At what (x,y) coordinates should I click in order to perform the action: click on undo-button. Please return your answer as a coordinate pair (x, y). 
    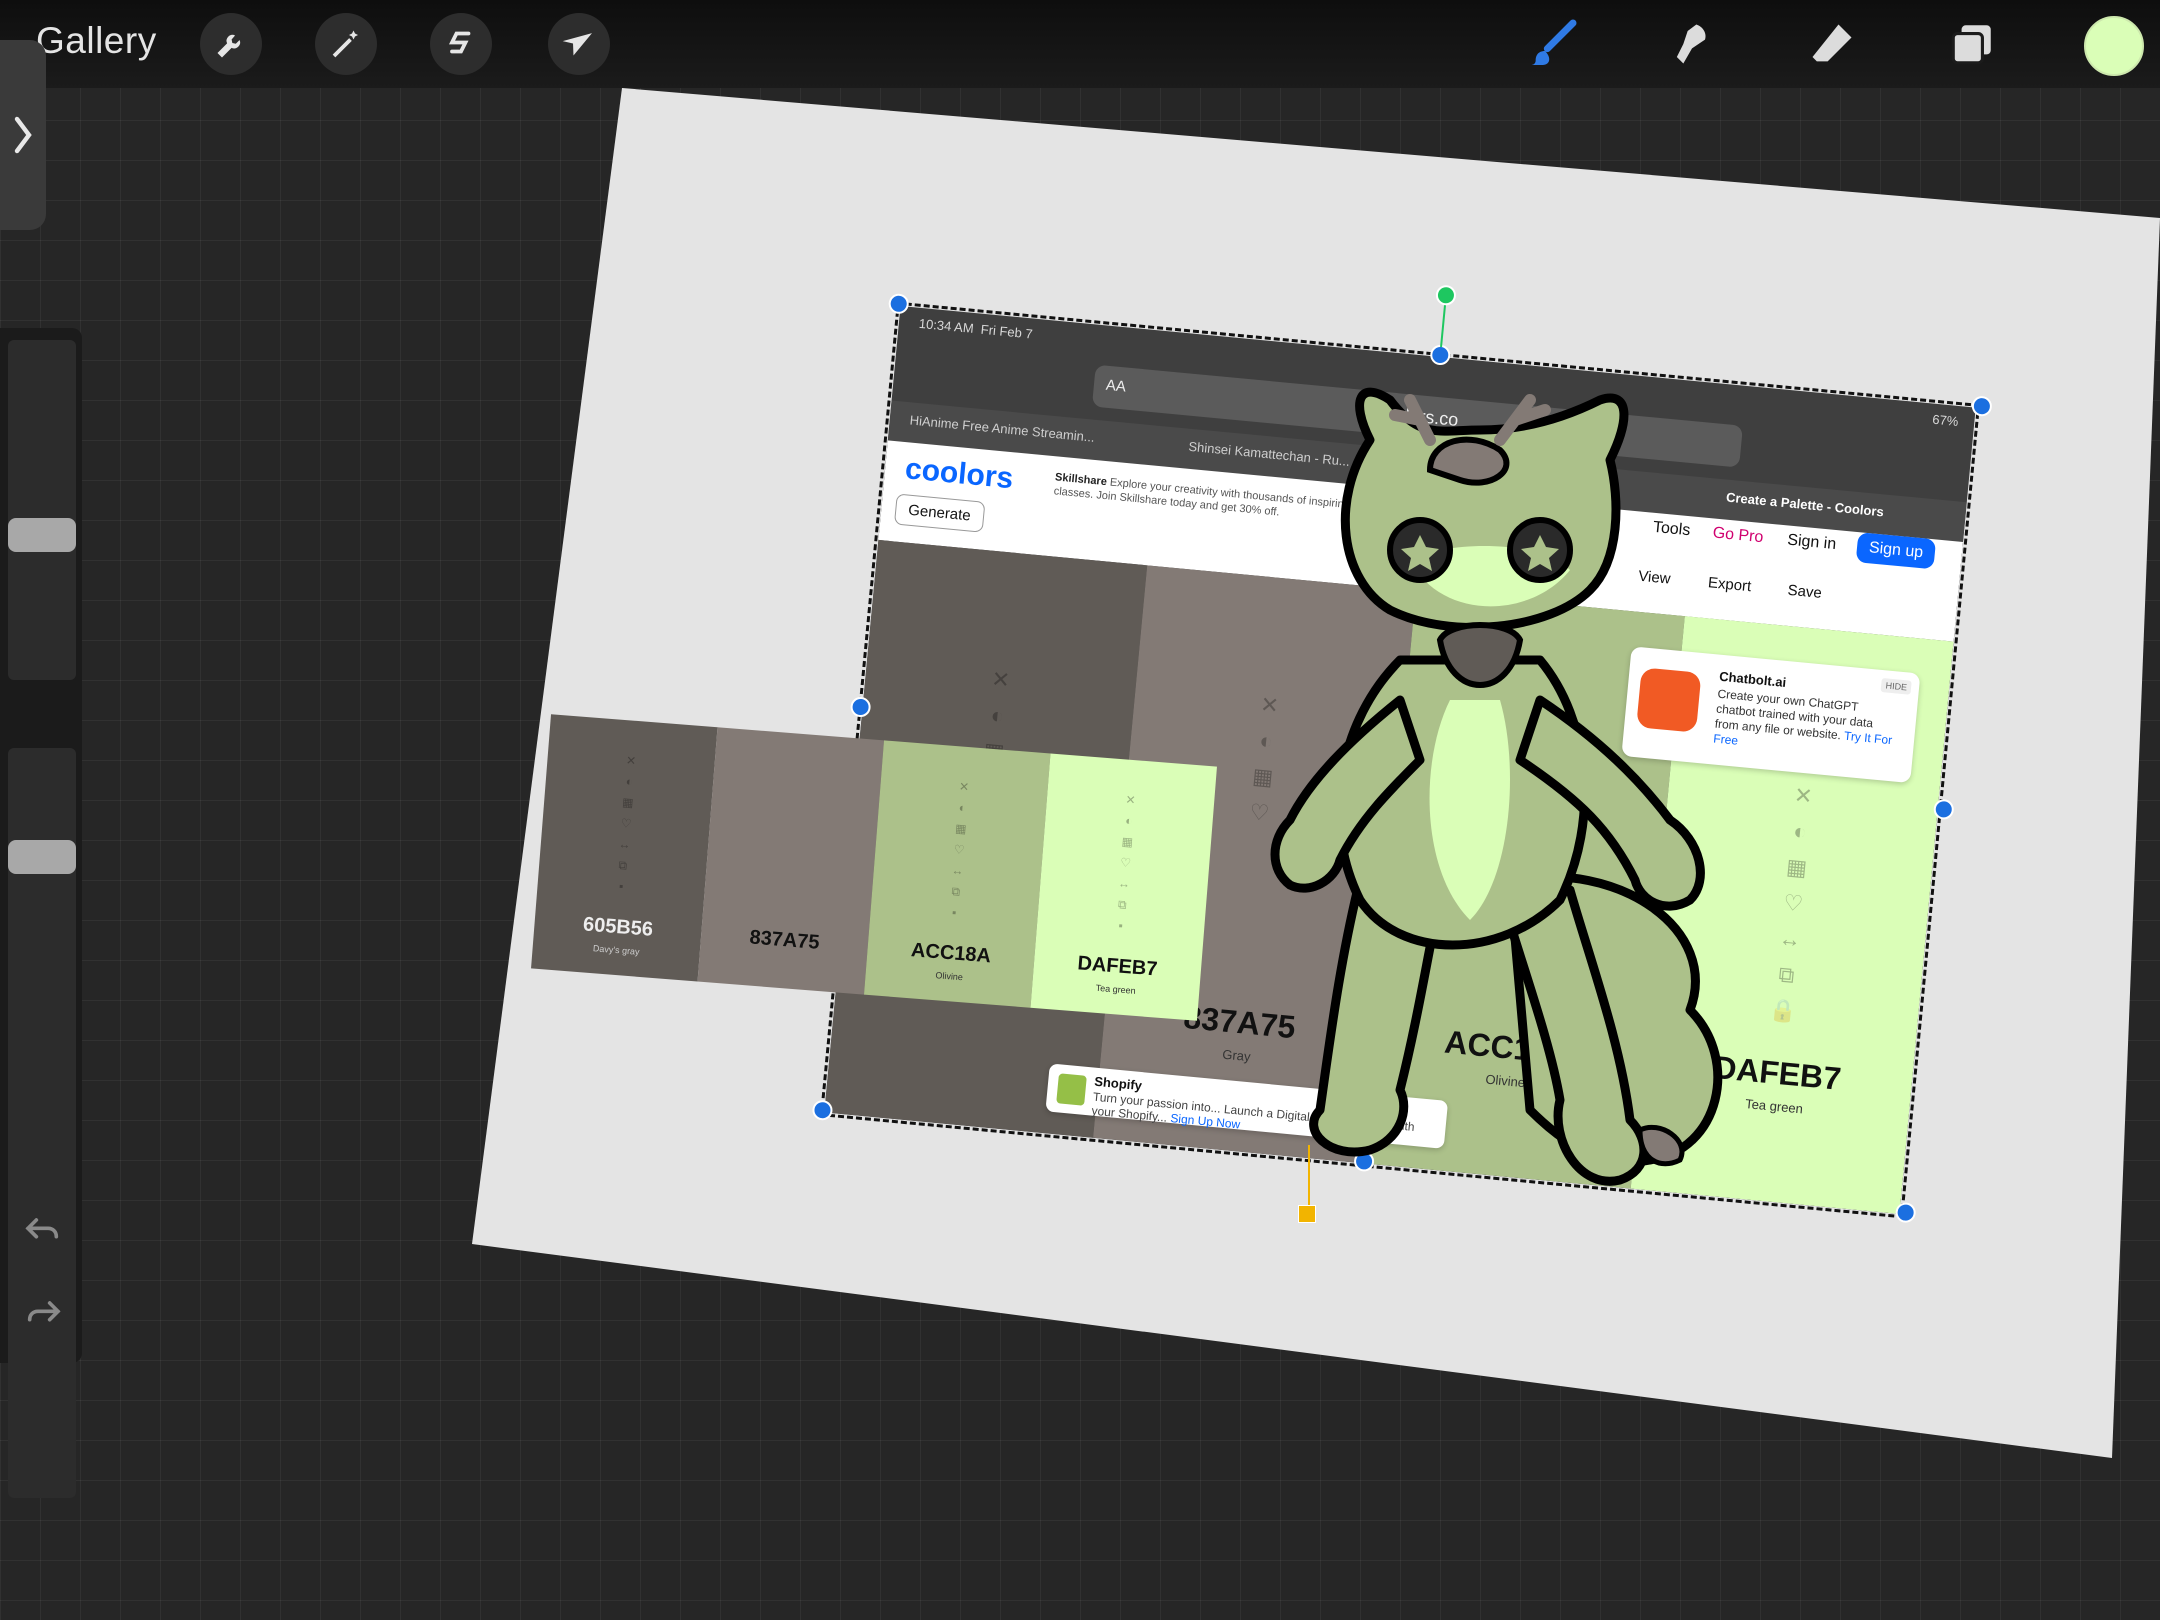
    Looking at the image, I should click on (43, 1230).